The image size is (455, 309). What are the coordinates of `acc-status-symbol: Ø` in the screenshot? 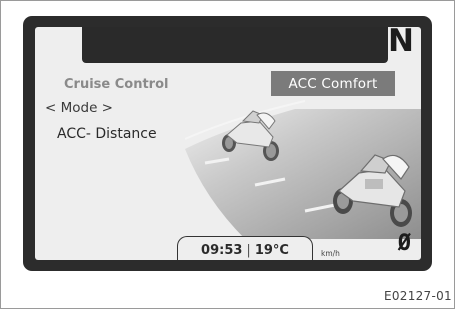 It's located at (404, 243).